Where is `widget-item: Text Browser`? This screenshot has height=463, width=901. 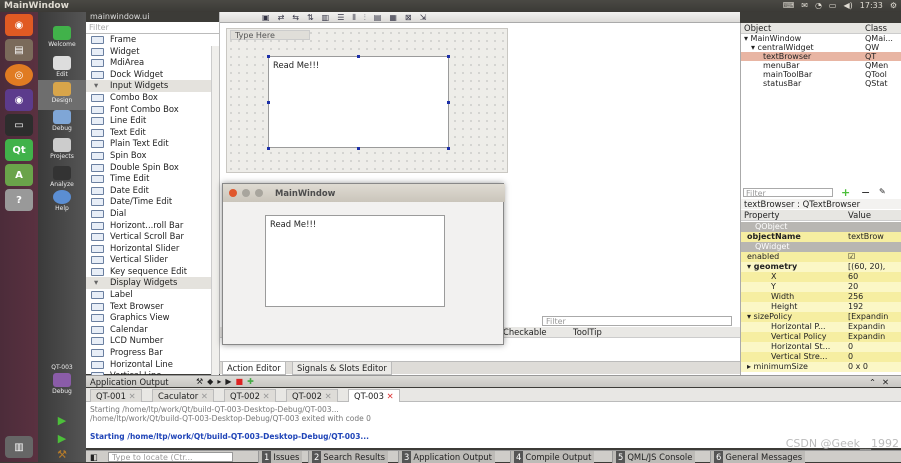
widget-item: Text Browser is located at coordinates (152, 307).